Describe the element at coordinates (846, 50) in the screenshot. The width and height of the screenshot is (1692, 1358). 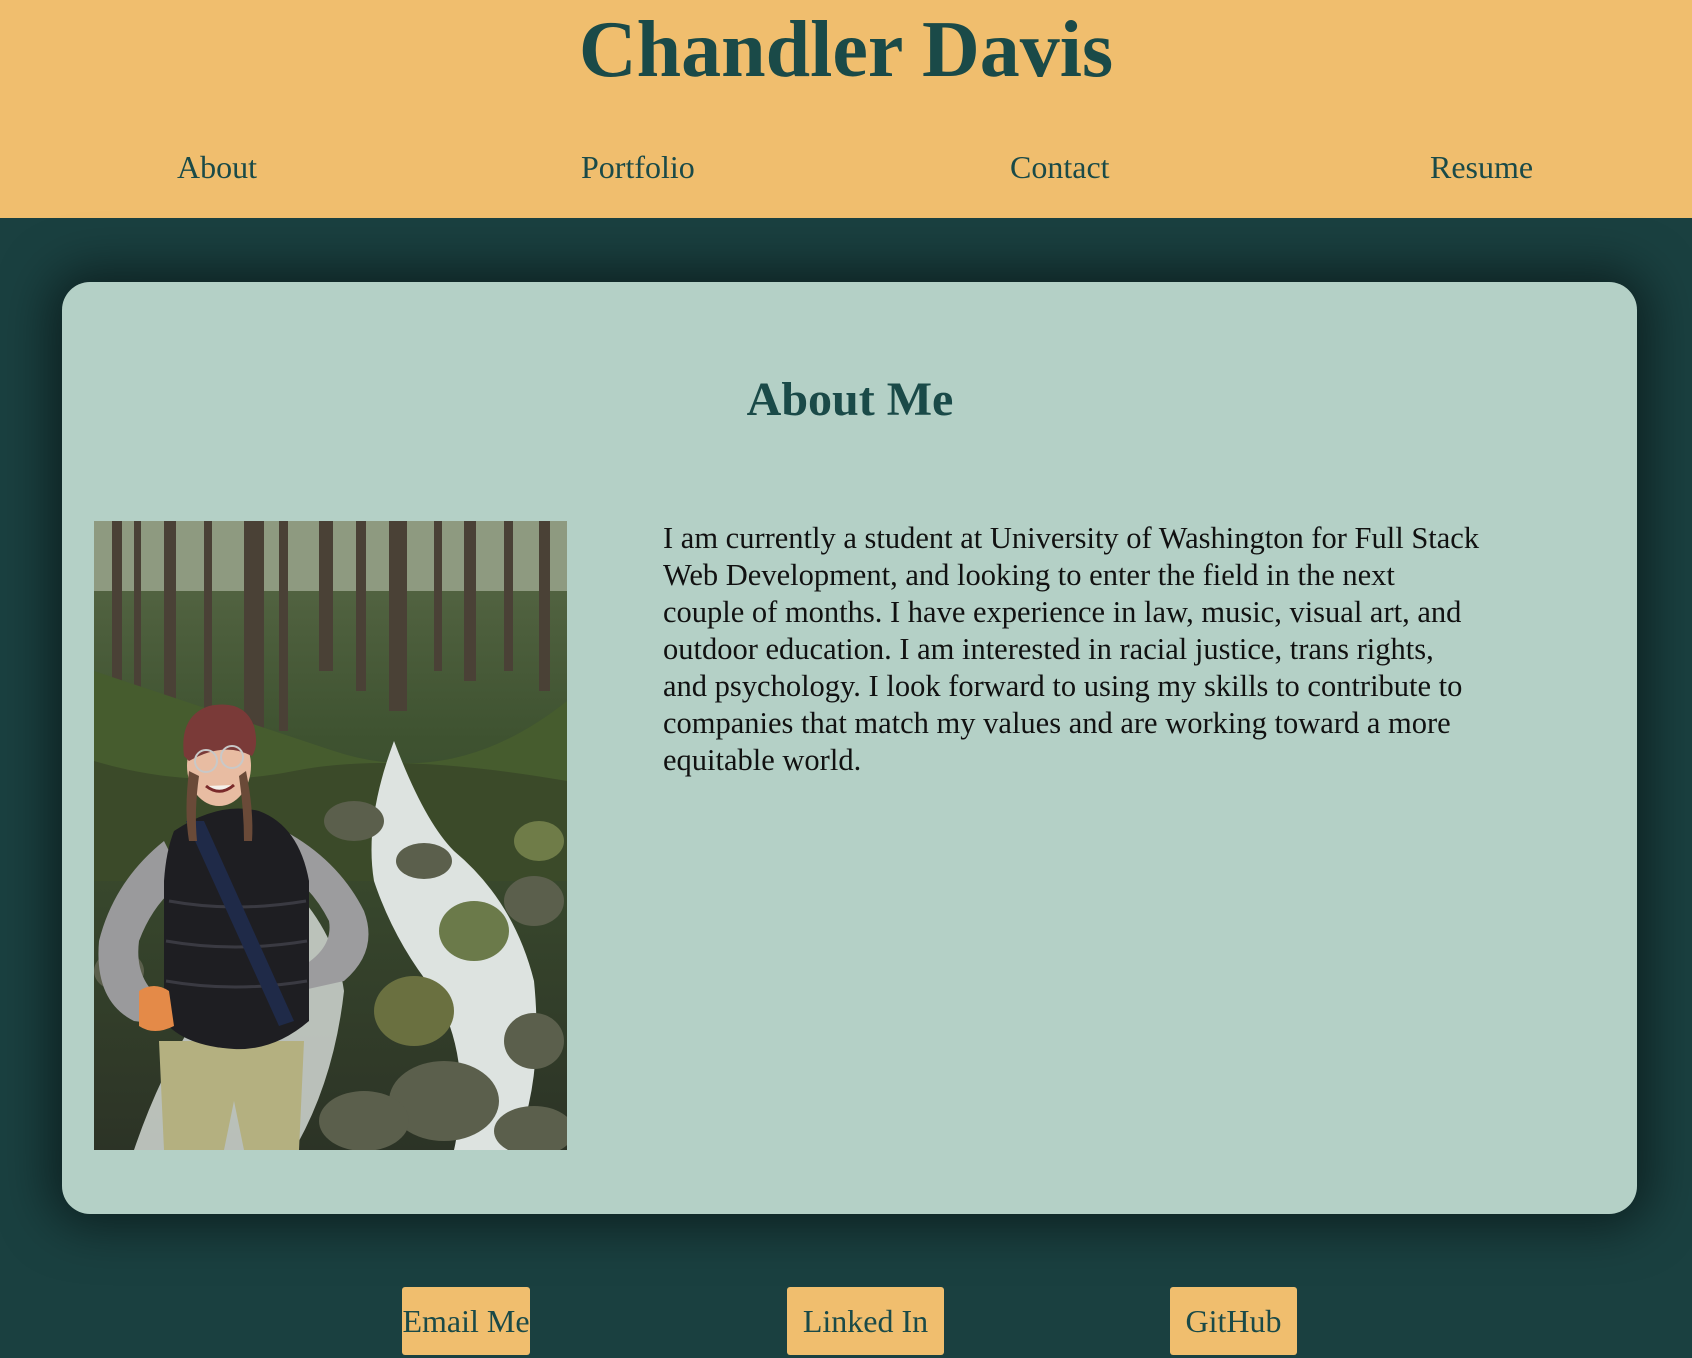
I see `site-title: Chandler Davis` at that location.